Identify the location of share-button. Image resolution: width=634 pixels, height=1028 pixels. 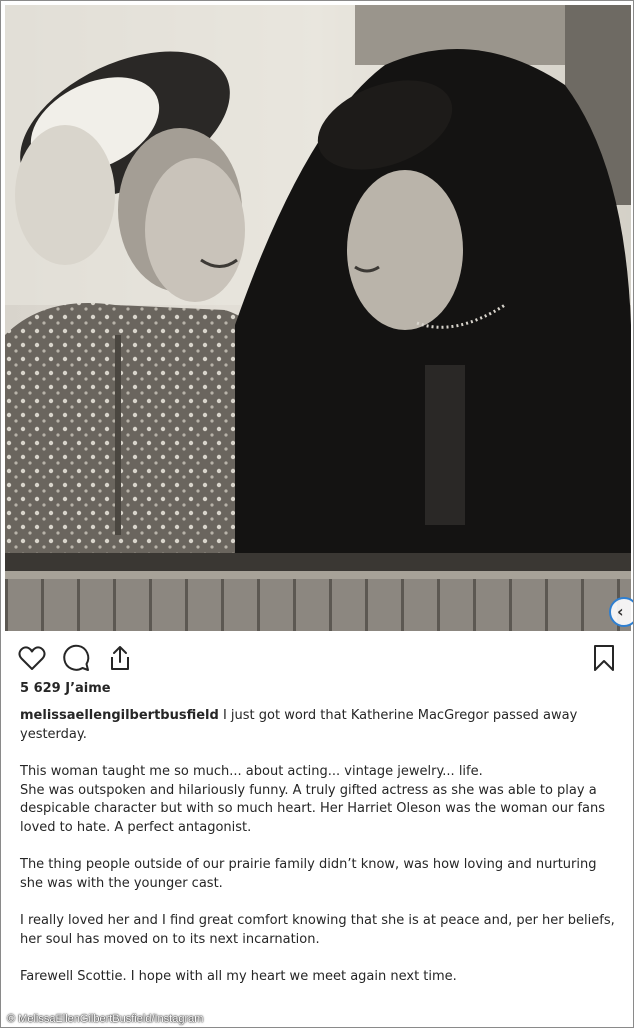
(120, 658).